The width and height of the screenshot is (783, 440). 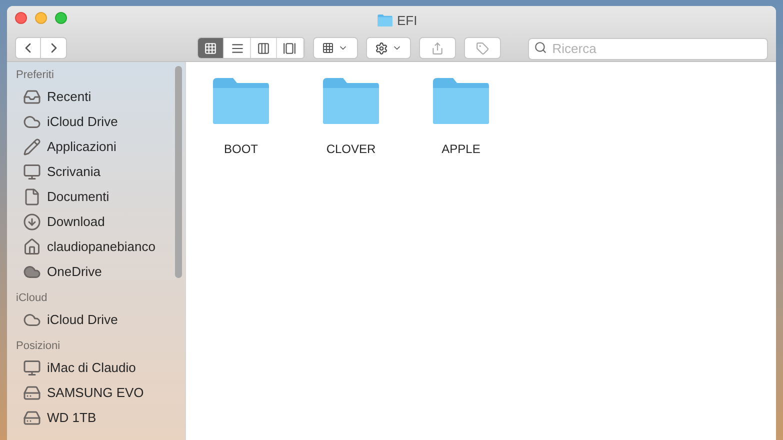 I want to click on home-icon, so click(x=32, y=247).